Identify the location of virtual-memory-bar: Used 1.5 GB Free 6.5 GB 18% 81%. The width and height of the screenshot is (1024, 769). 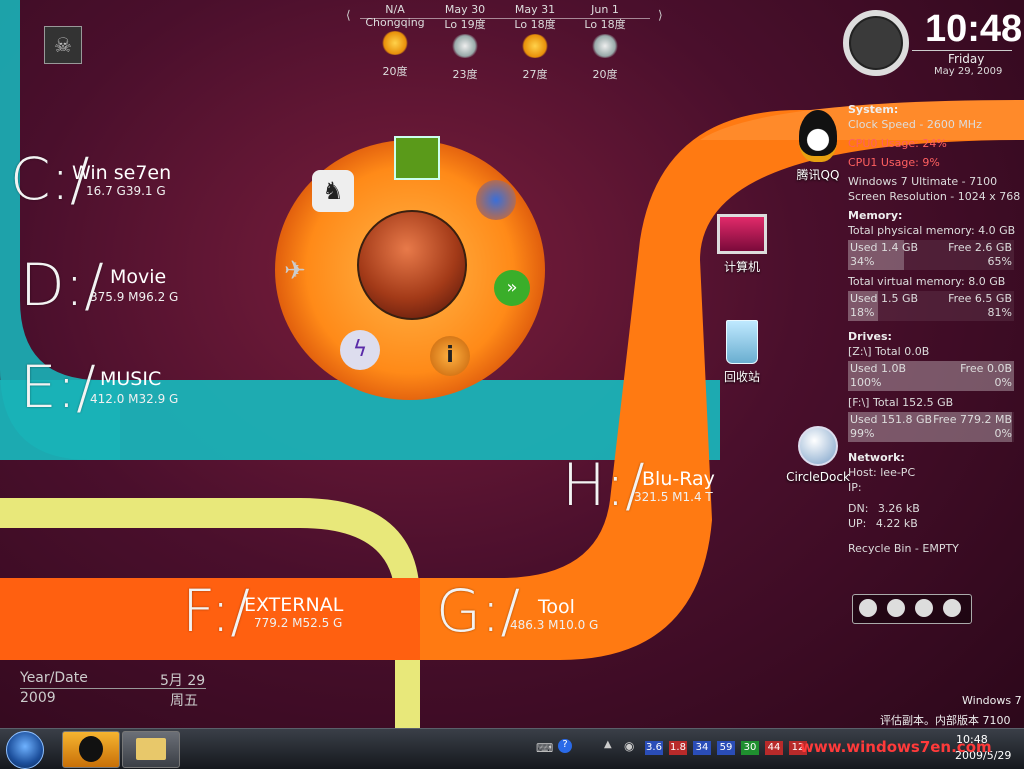
(931, 306).